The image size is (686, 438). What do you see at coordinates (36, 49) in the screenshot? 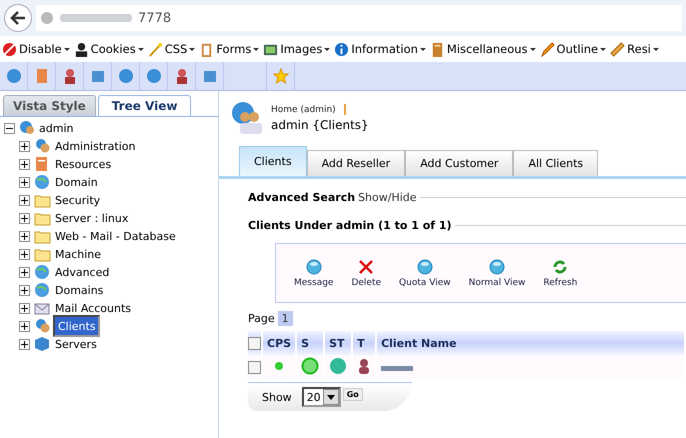
I see `toolbar-menu: Disable` at bounding box center [36, 49].